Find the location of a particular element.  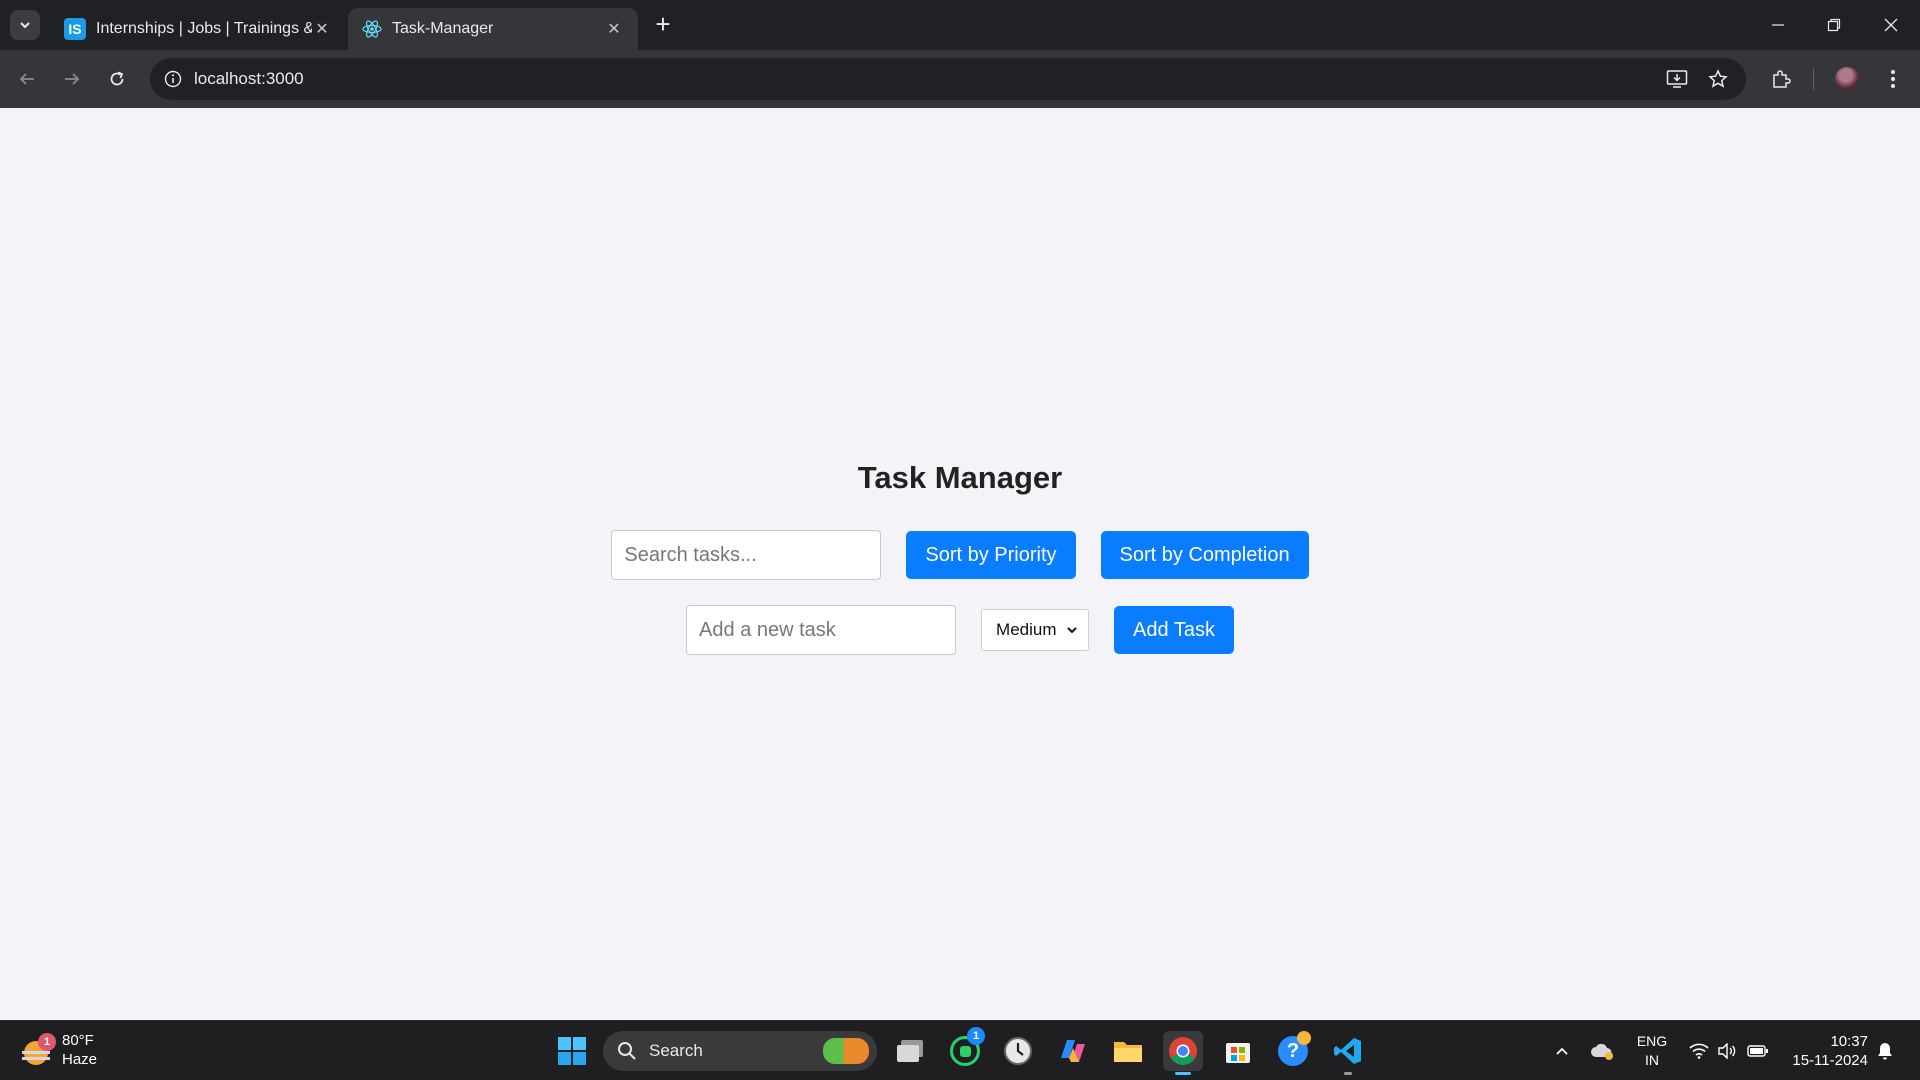

url-text: localhost:3000 is located at coordinates (249, 78).